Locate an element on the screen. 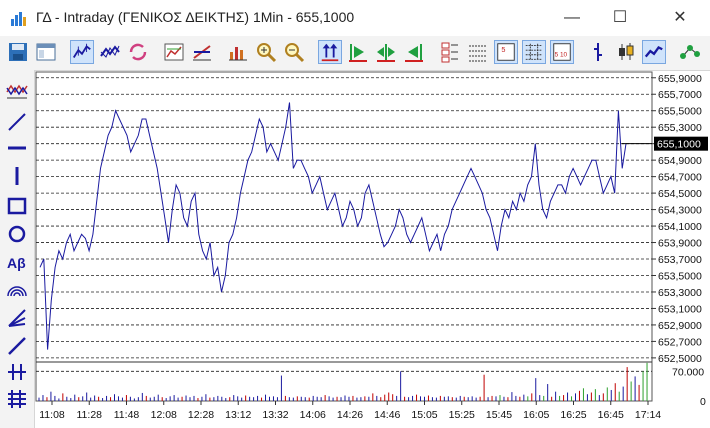  price-tick-label: 655,3000 is located at coordinates (680, 128).